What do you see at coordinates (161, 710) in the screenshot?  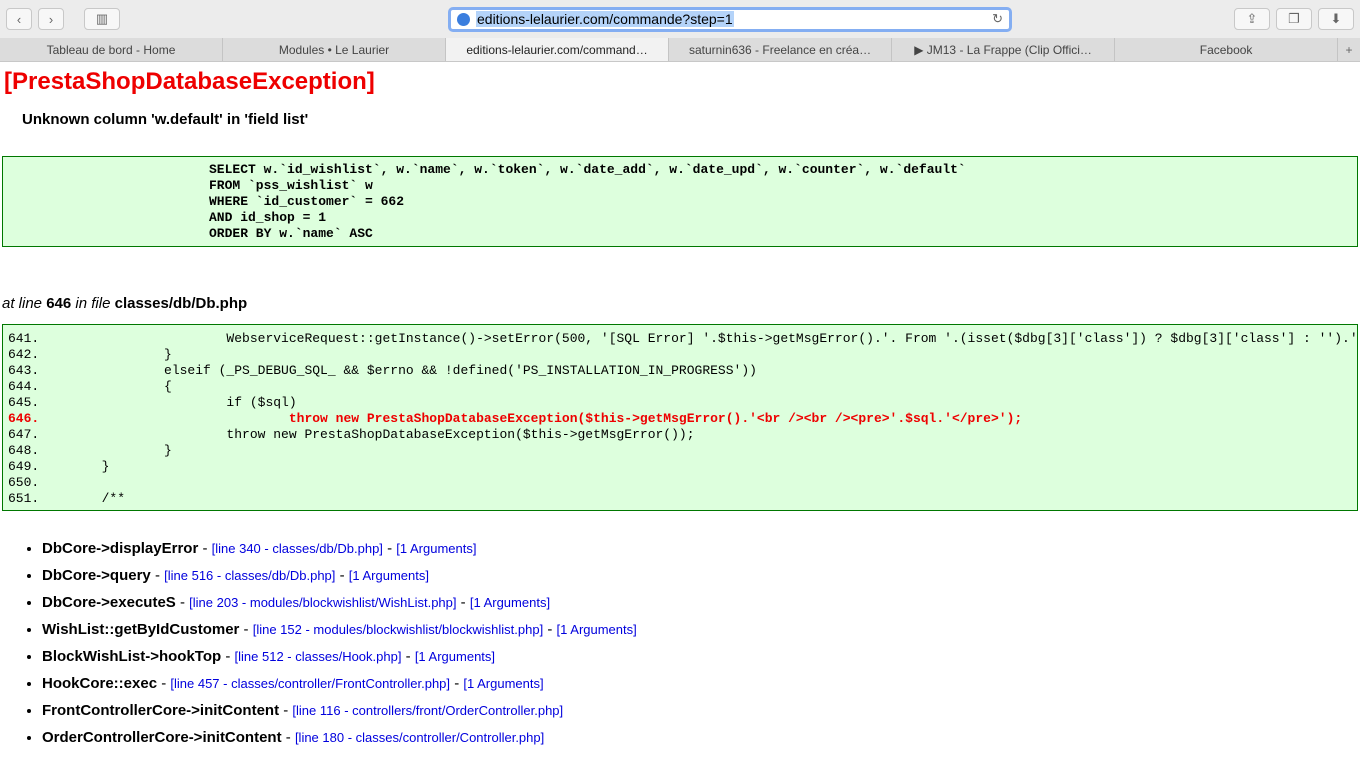 I see `trace-function: FrontControllerCore->initContent` at bounding box center [161, 710].